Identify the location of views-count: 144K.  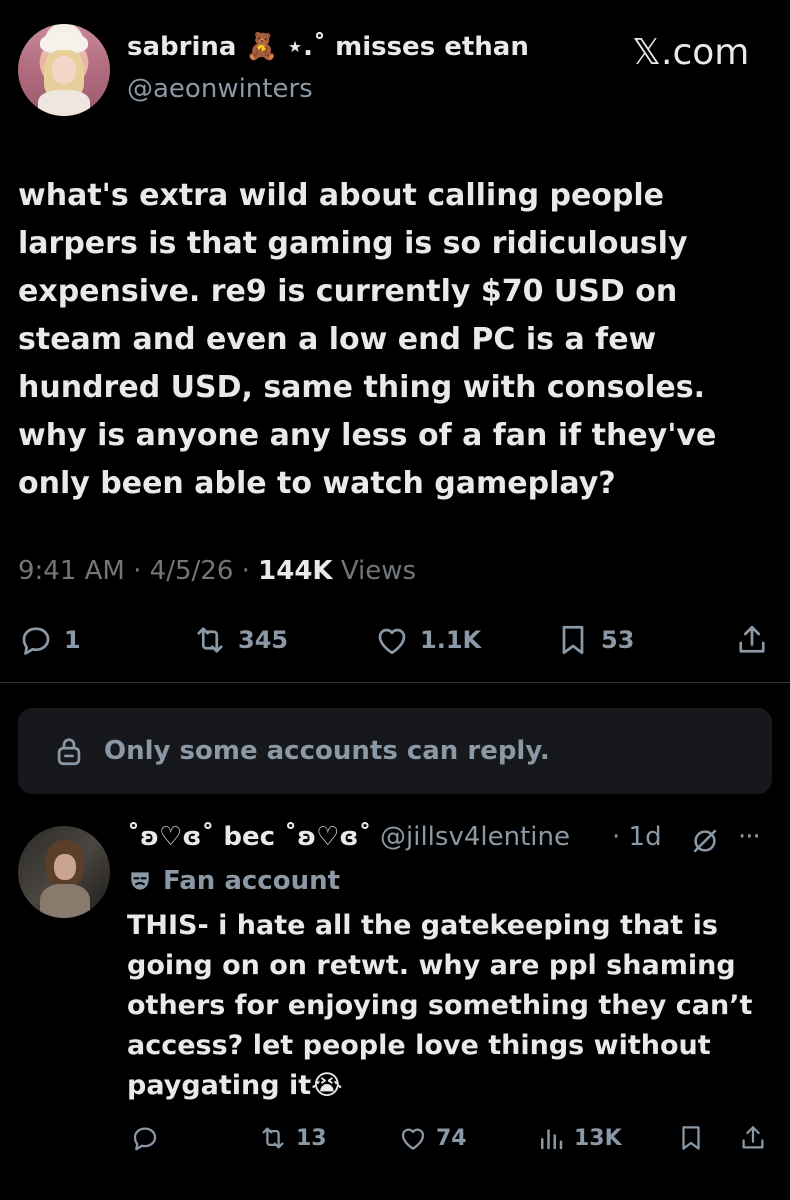
(295, 571).